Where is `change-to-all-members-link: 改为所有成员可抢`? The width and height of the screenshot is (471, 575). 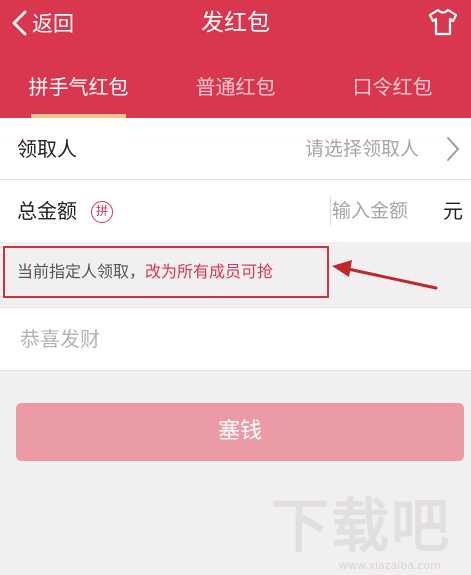
change-to-all-members-link: 改为所有成员可抢 is located at coordinates (209, 271).